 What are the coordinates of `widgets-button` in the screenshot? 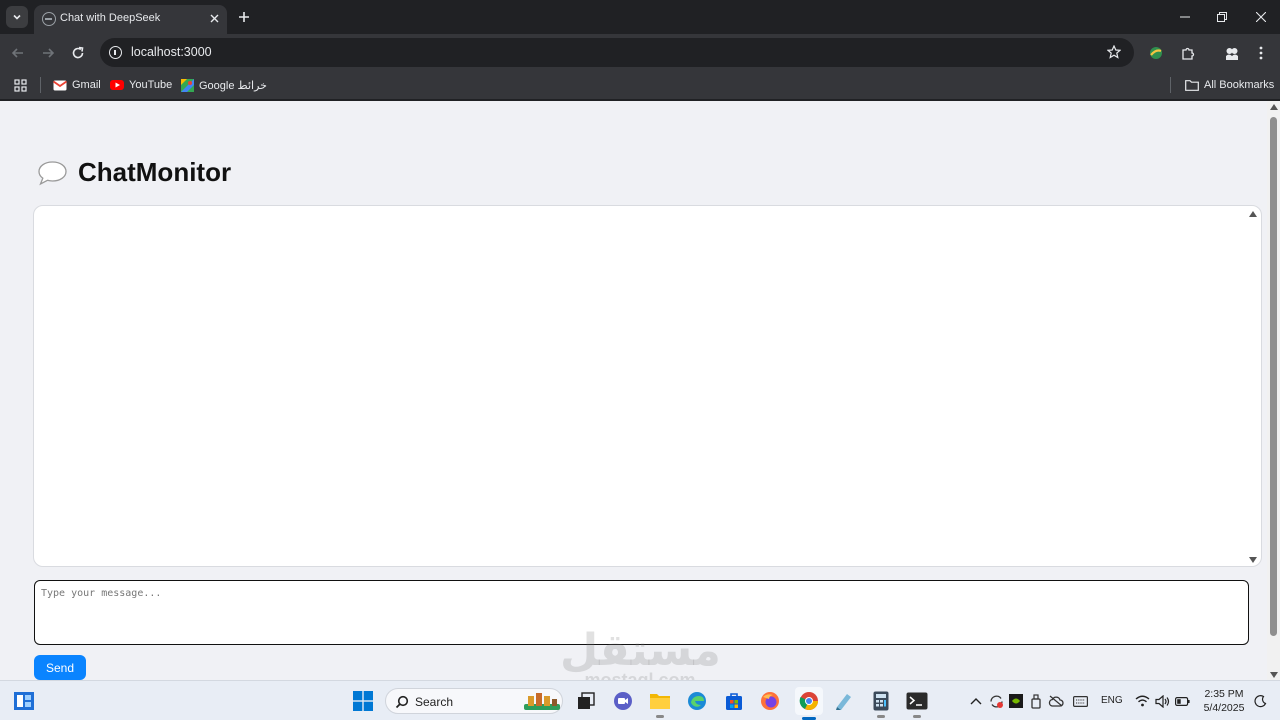 It's located at (24, 701).